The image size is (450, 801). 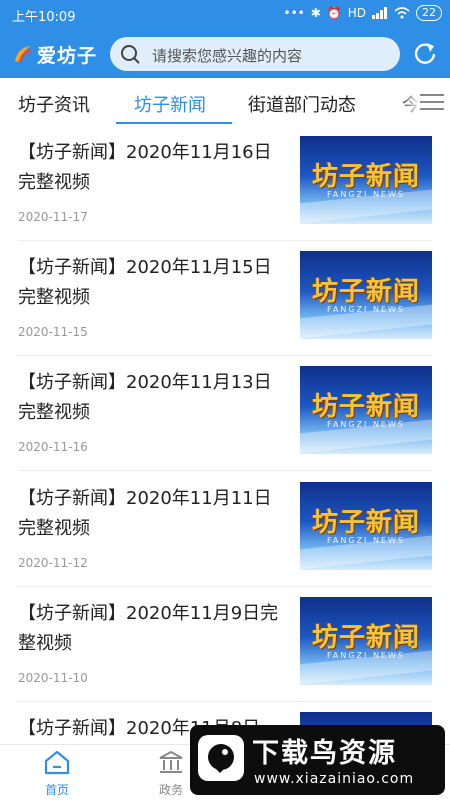 I want to click on news-date: 2020-11-17, so click(x=53, y=217).